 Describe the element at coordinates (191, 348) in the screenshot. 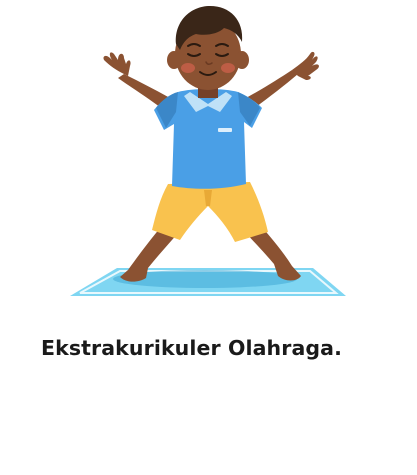

I see `caption-text: Ekstrakurikuler Olahraga.` at that location.